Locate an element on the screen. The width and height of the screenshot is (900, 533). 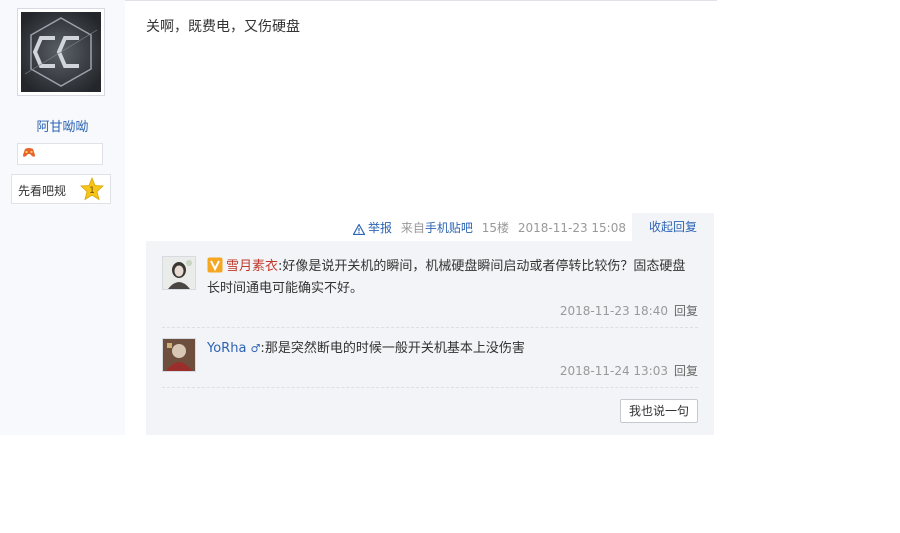
report-link: 举报 is located at coordinates (374, 228).